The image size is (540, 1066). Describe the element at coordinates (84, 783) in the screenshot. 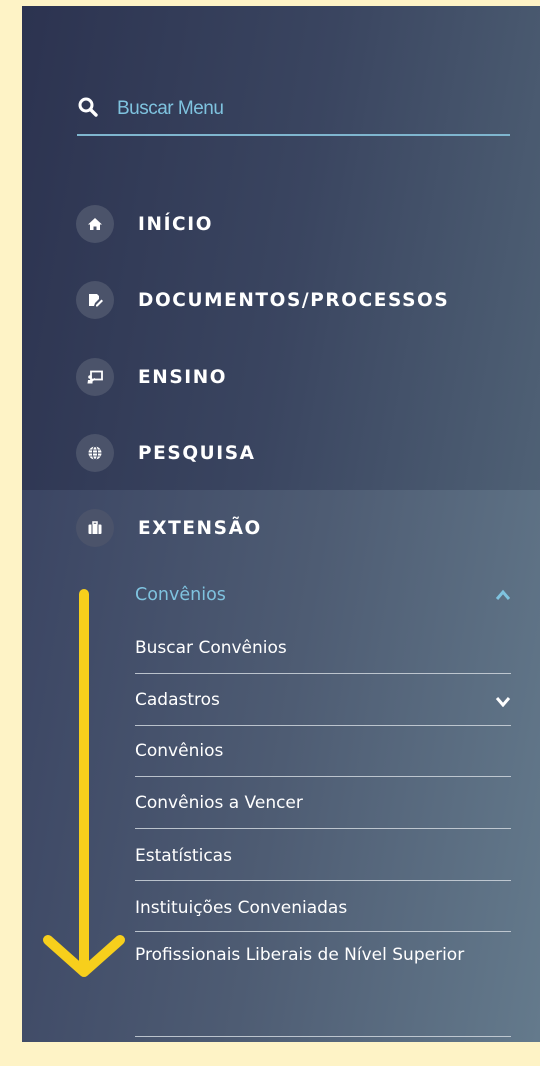

I see `scroll-down-arrow` at that location.